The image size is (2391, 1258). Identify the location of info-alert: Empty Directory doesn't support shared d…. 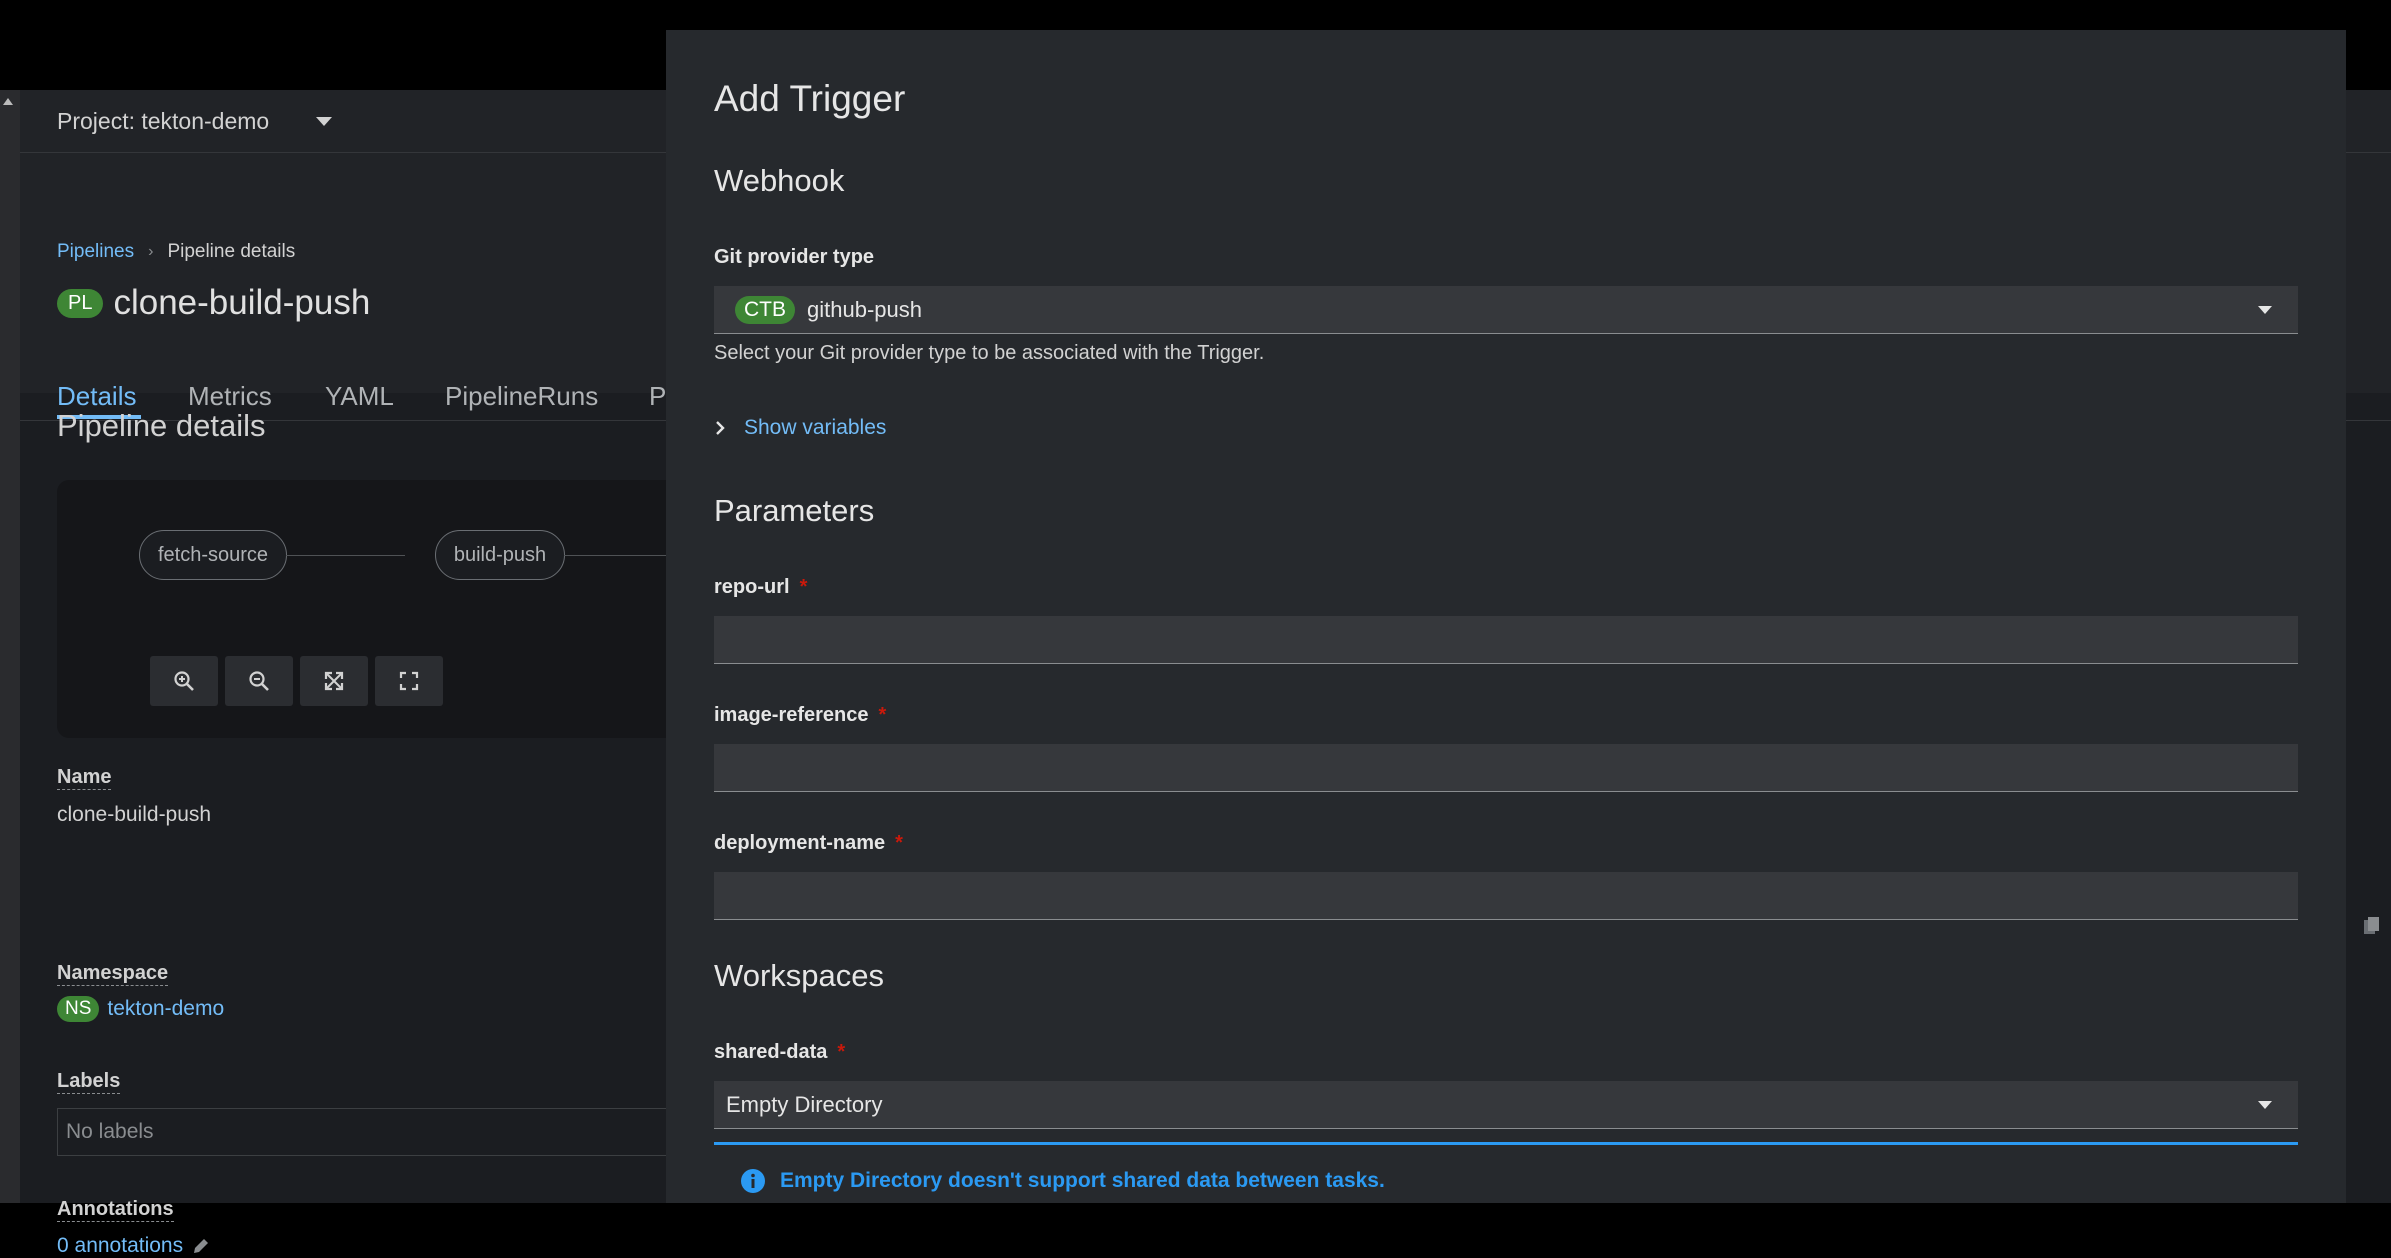
(1062, 1181).